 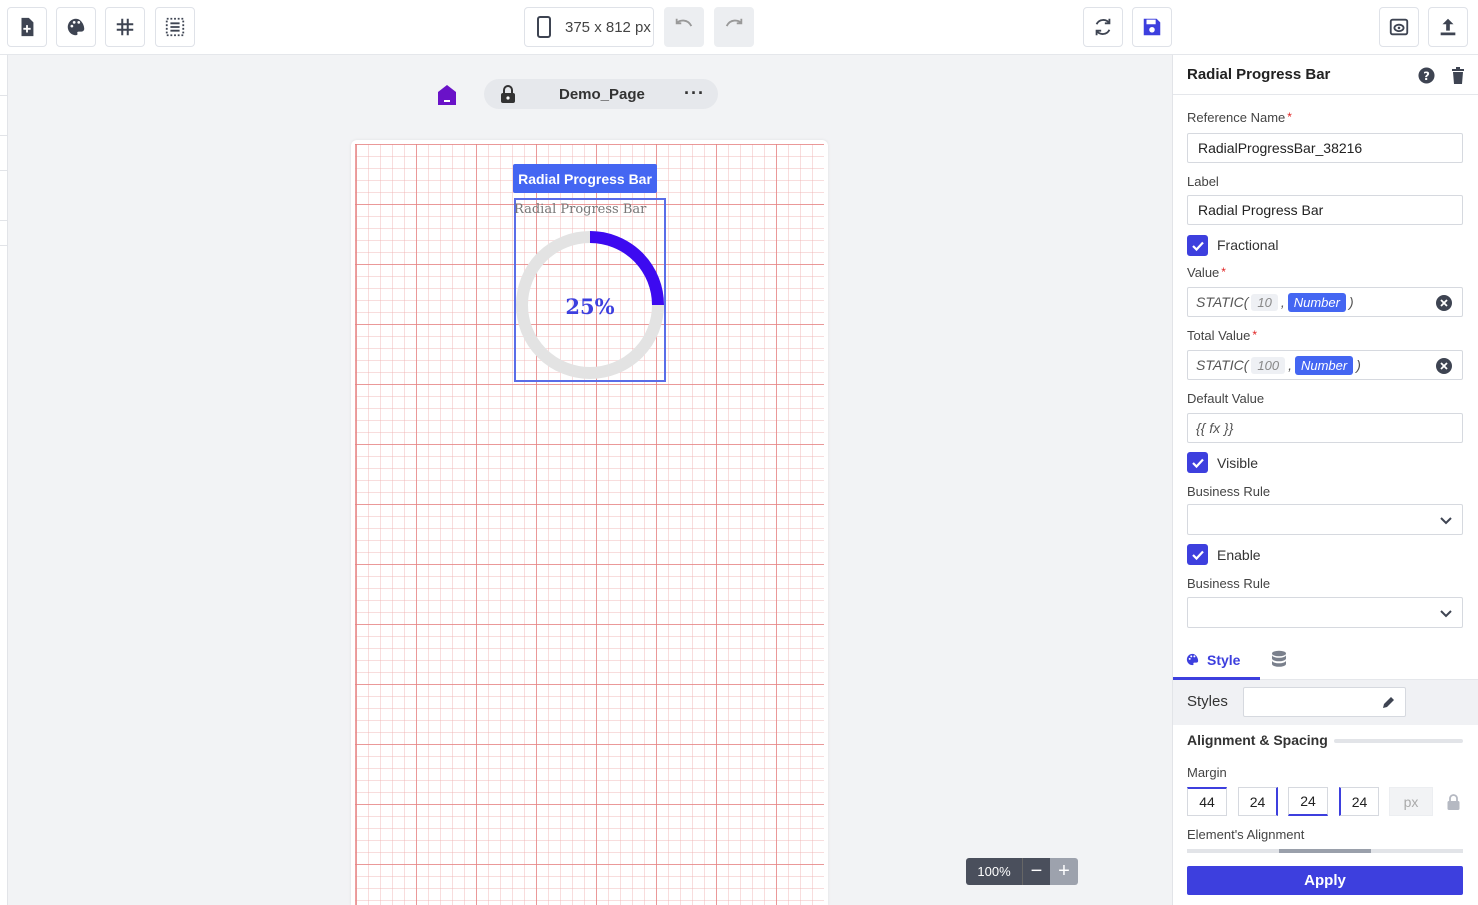 I want to click on preview-button, so click(x=1399, y=27).